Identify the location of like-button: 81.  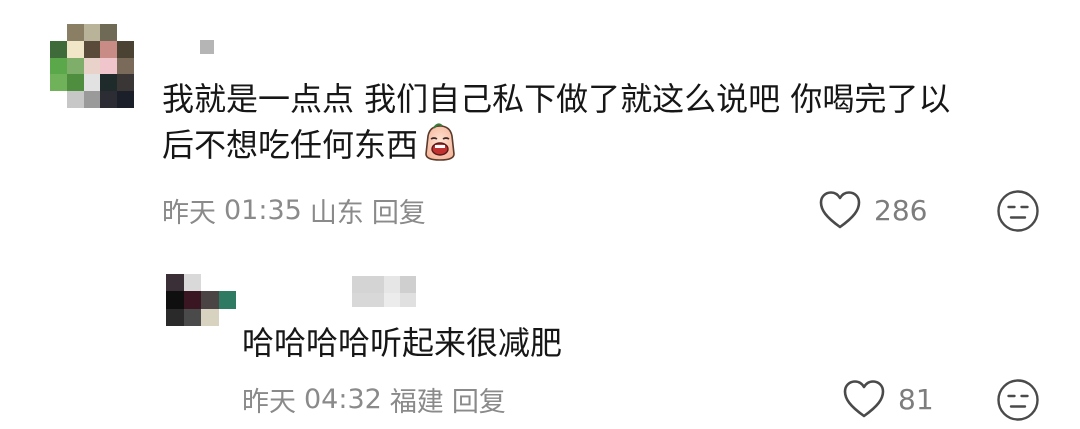
(888, 399).